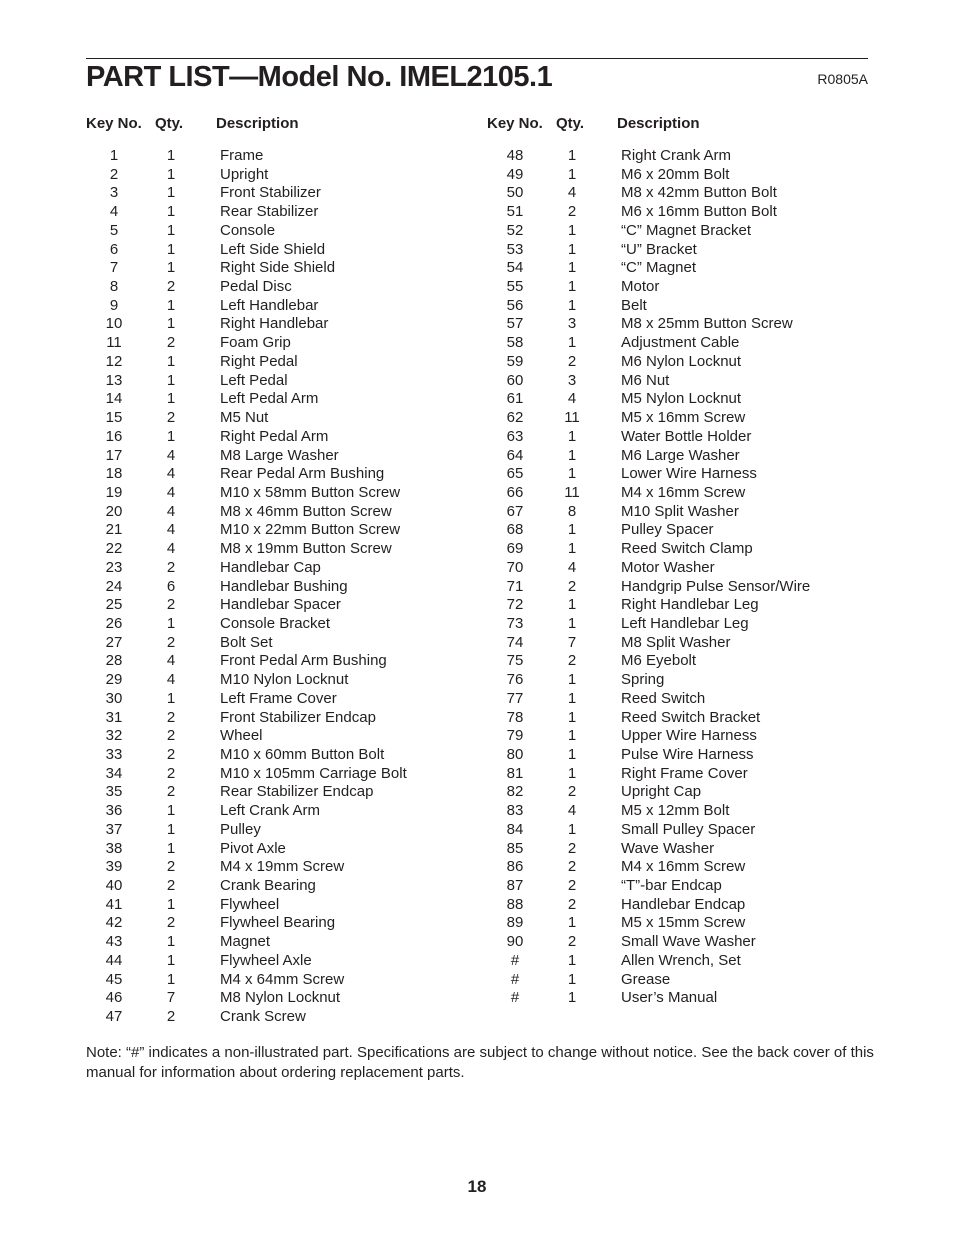 Image resolution: width=954 pixels, height=1235 pixels. What do you see at coordinates (675, 811) in the screenshot?
I see `part-description: M5 x 12mm Bolt` at bounding box center [675, 811].